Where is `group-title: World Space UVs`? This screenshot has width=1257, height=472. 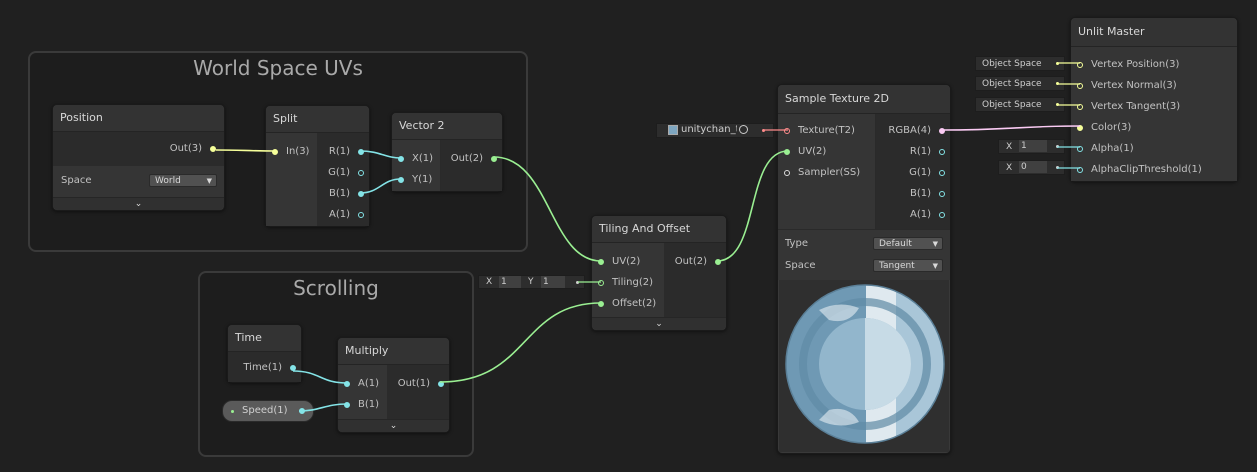 group-title: World Space UVs is located at coordinates (278, 68).